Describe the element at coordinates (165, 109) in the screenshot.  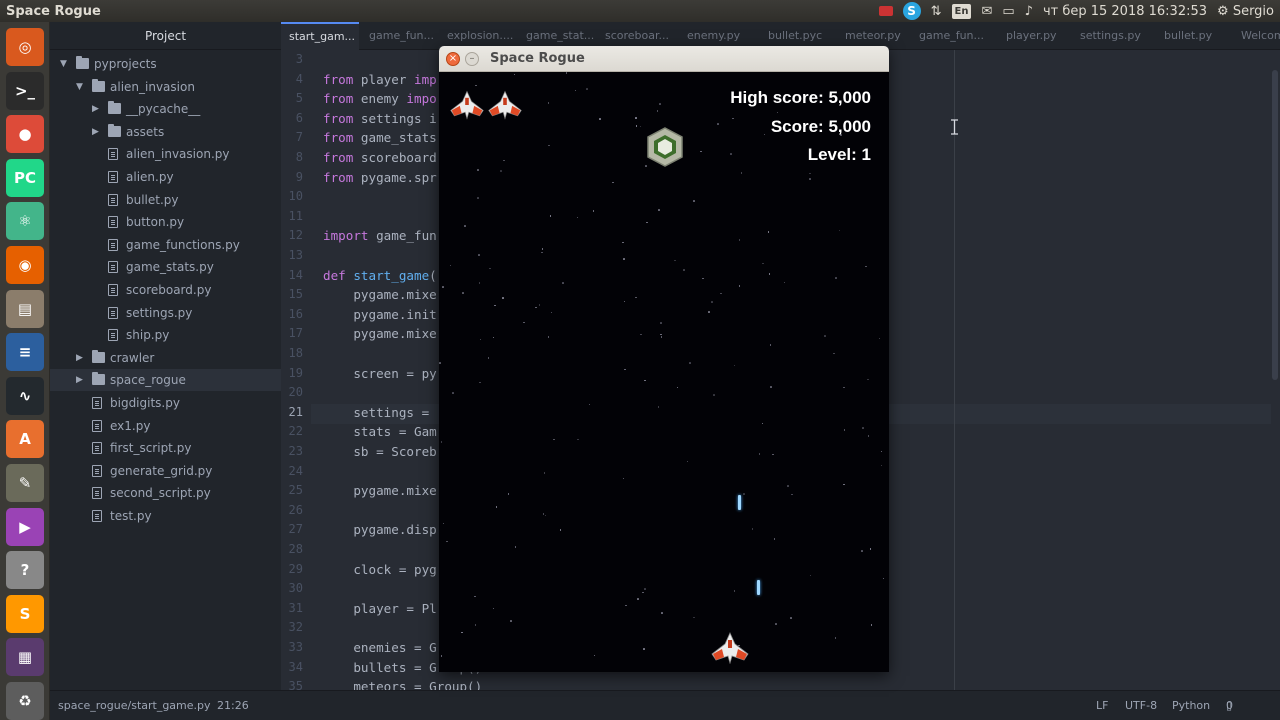
I see `tree-folder: ▶ __pycache__` at that location.